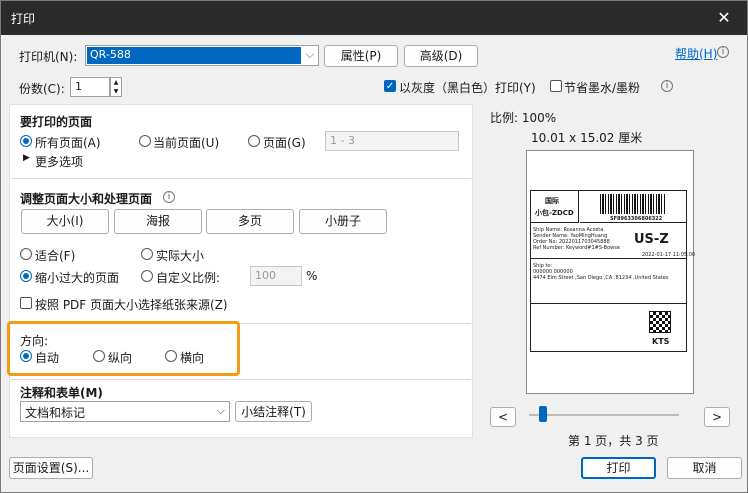  Describe the element at coordinates (613, 441) in the screenshot. I see `page-info-label: 第 1 页，共 3 页` at that location.